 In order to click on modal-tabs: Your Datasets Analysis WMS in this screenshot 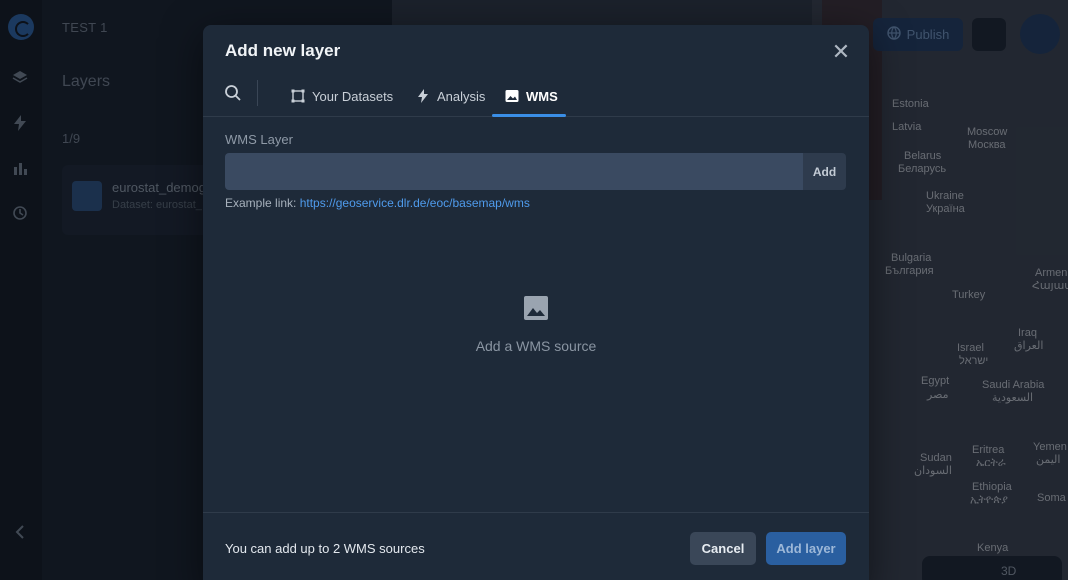, I will do `click(536, 96)`.